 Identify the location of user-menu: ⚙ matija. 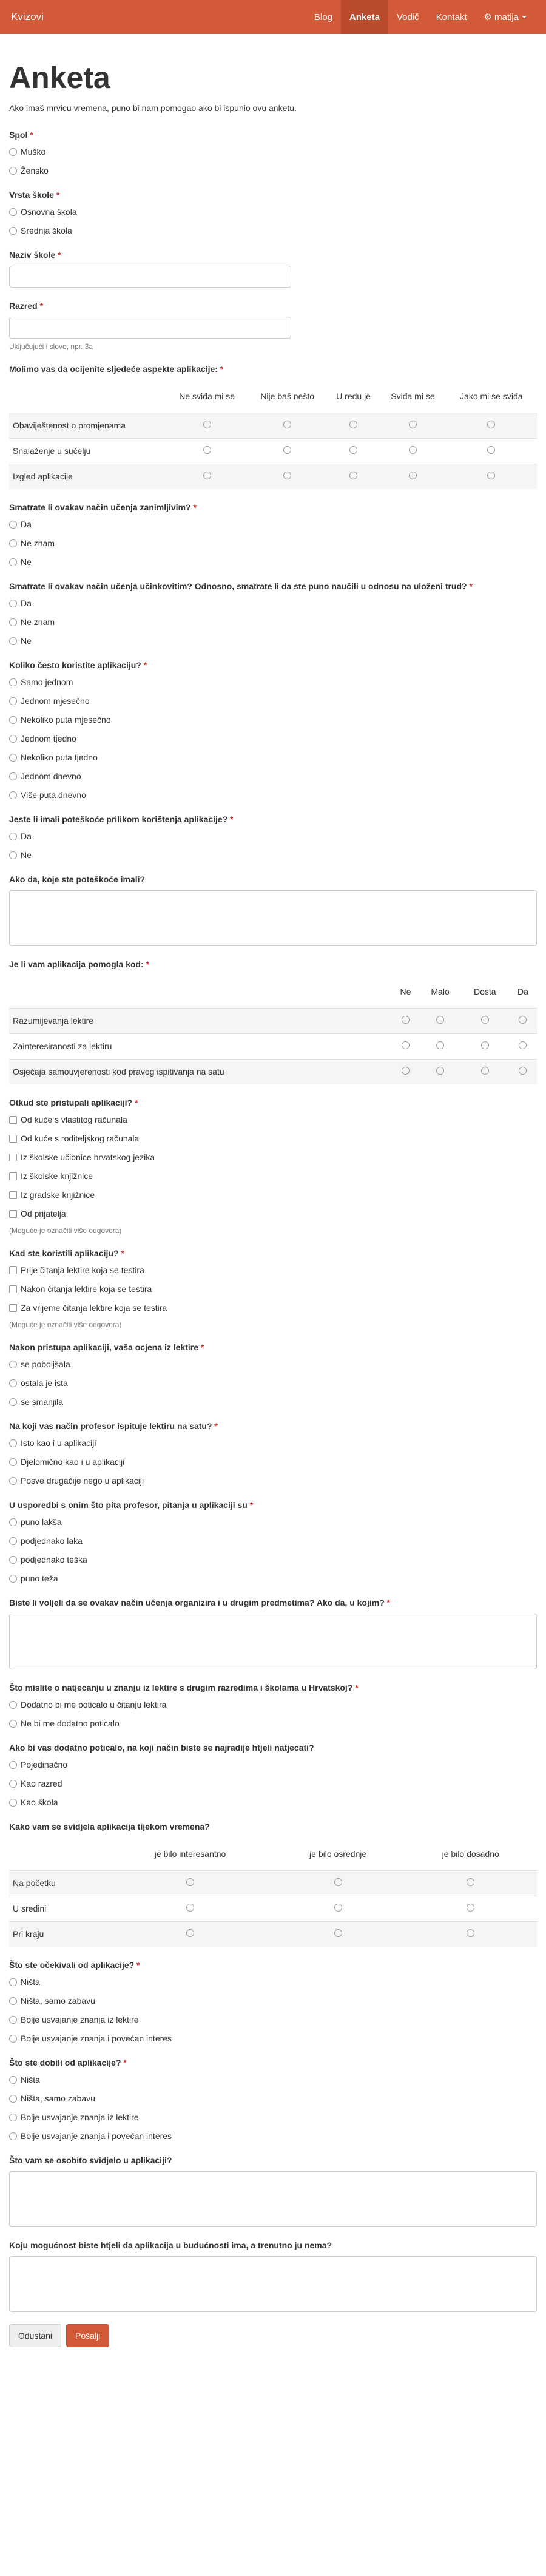
(505, 17).